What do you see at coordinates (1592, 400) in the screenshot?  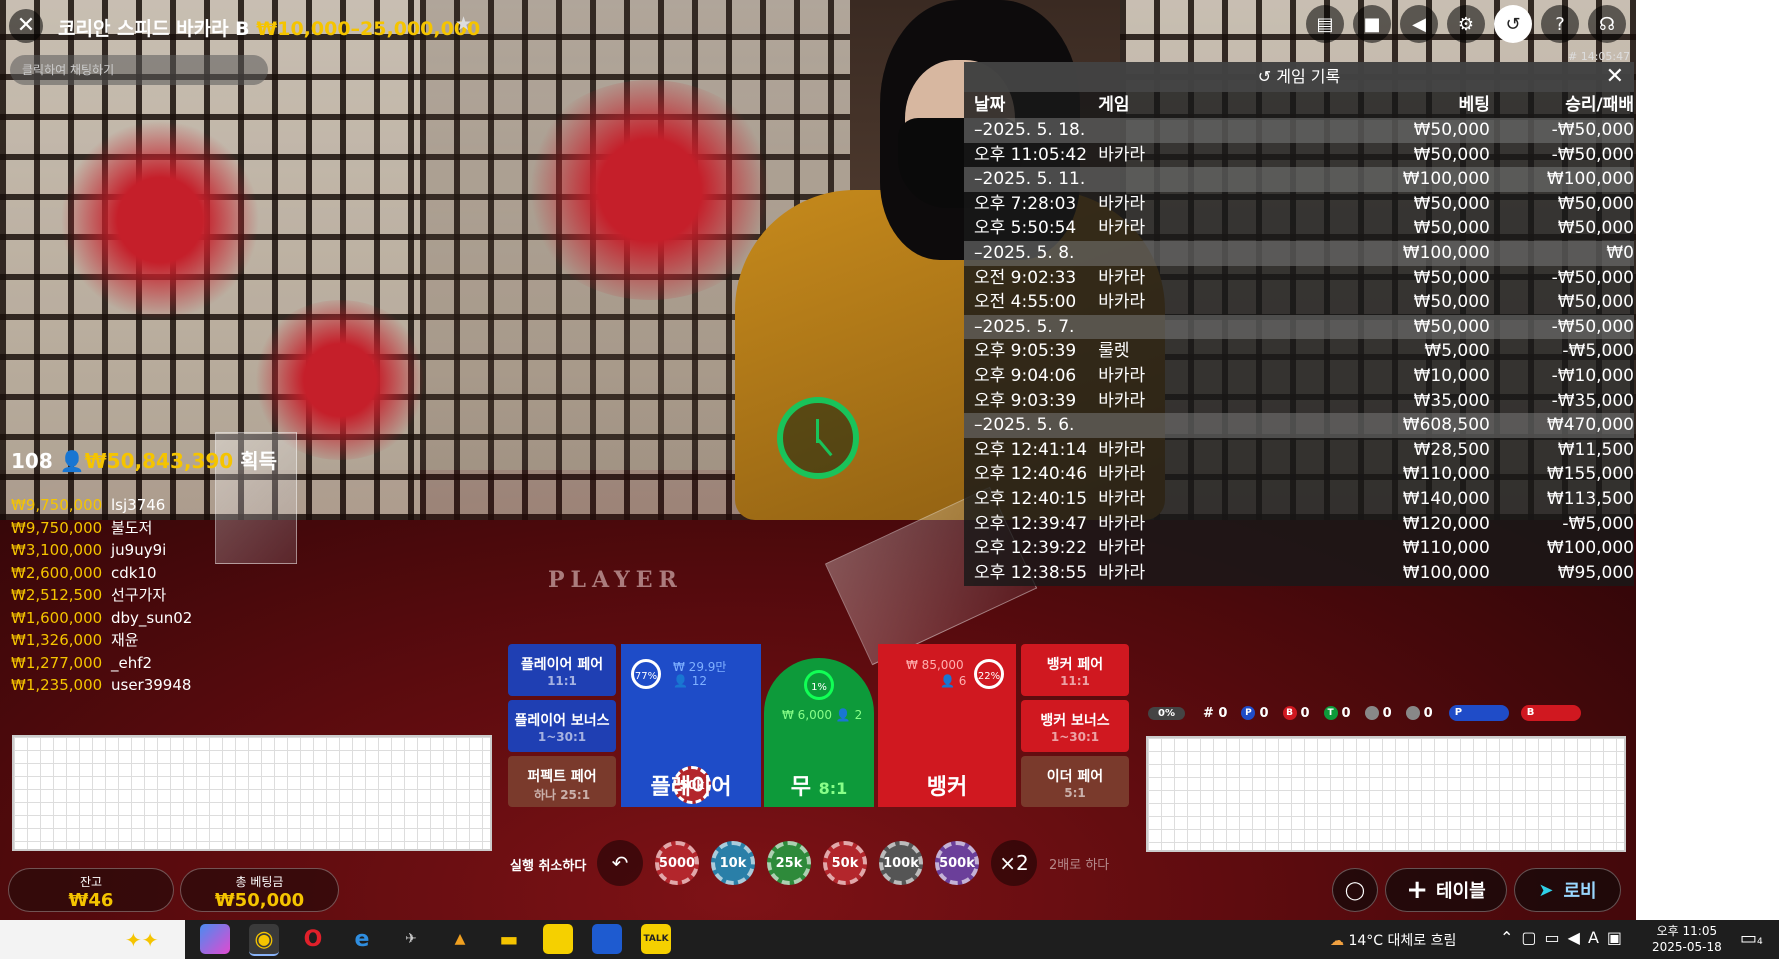 I see `history-cell-result: -₩35,000` at bounding box center [1592, 400].